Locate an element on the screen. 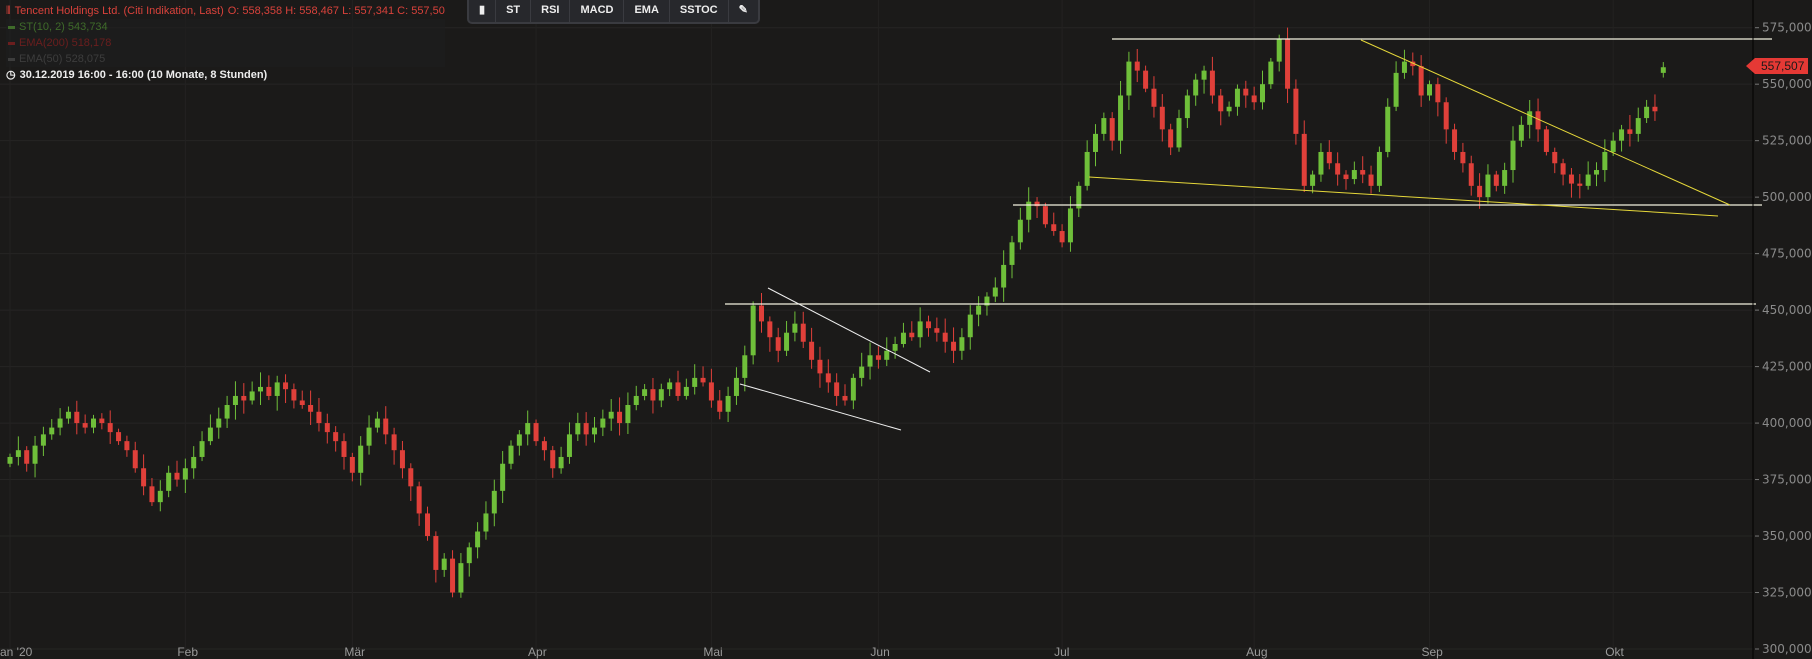 This screenshot has height=659, width=1812. bookmark-icon: ▮ is located at coordinates (482, 10).